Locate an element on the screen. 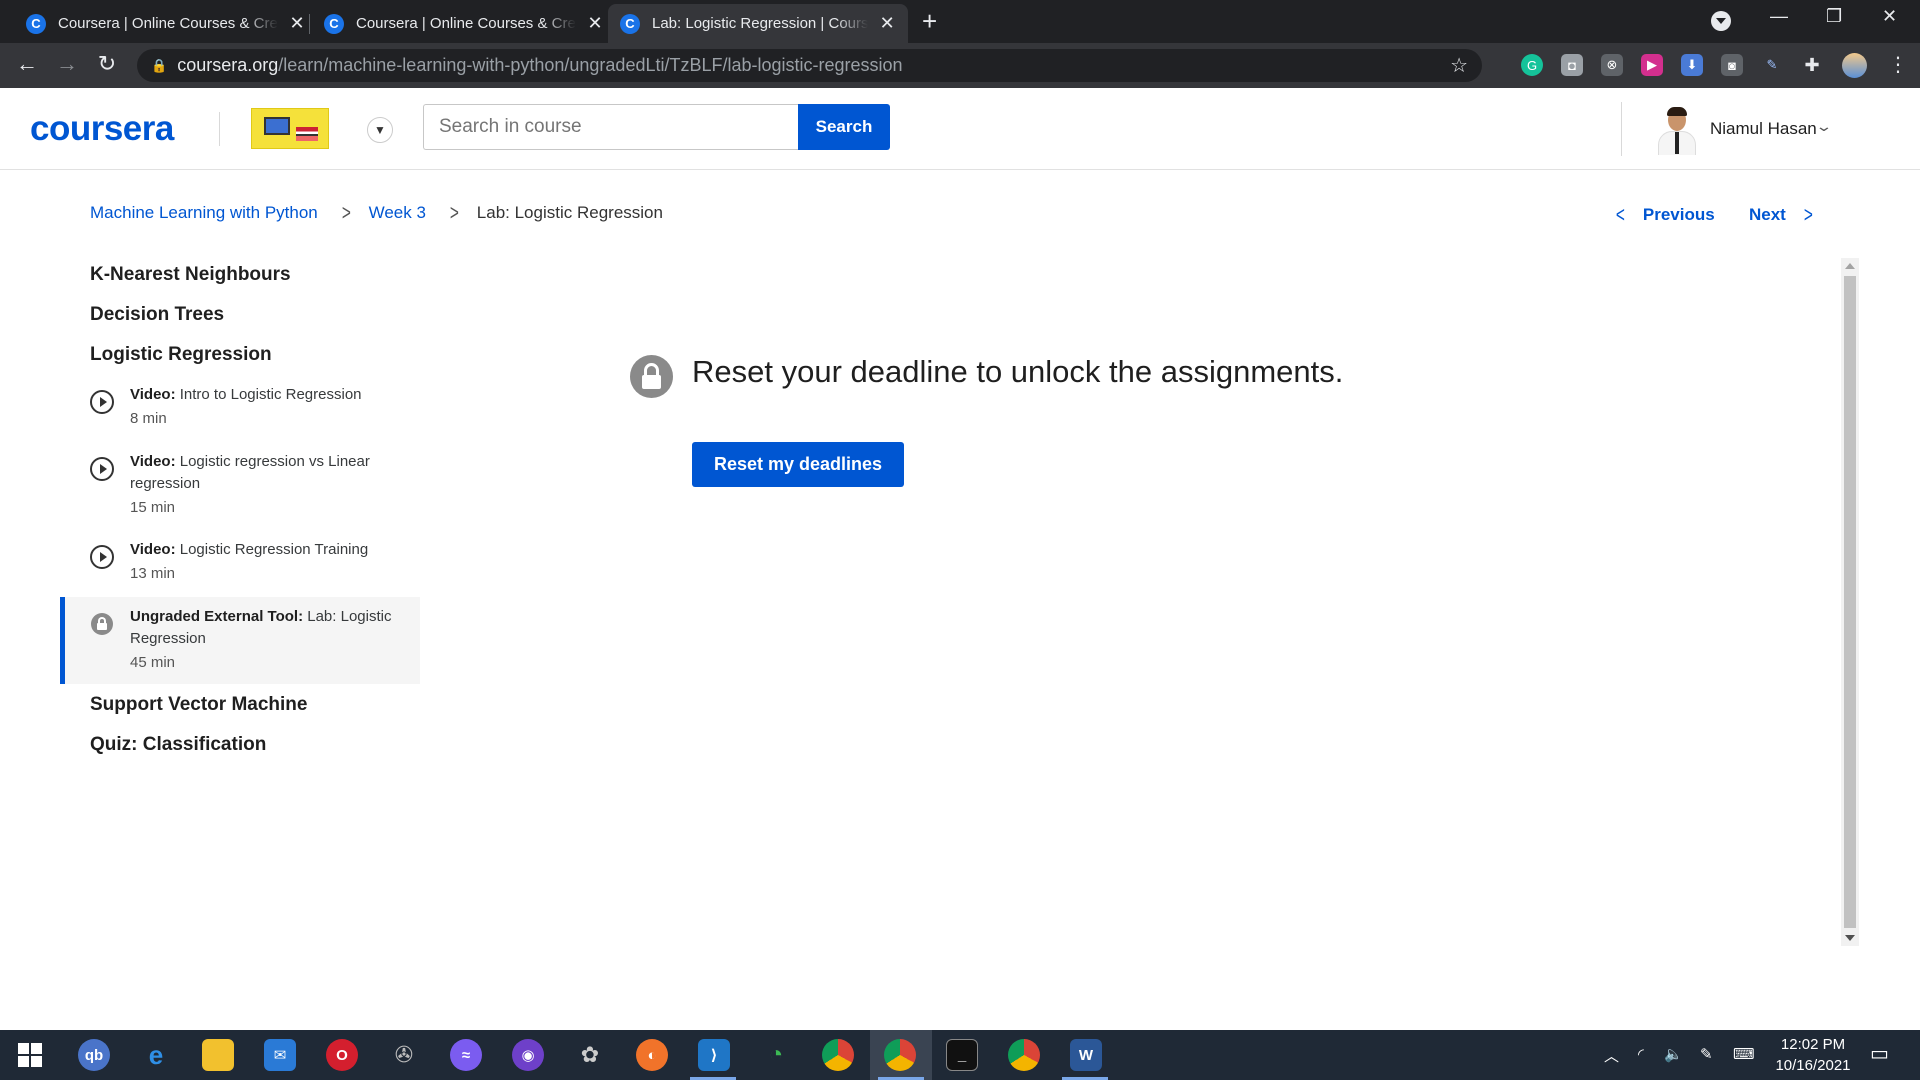 This screenshot has width=1920, height=1080. download-extension-icon: ⬇ is located at coordinates (1692, 65).